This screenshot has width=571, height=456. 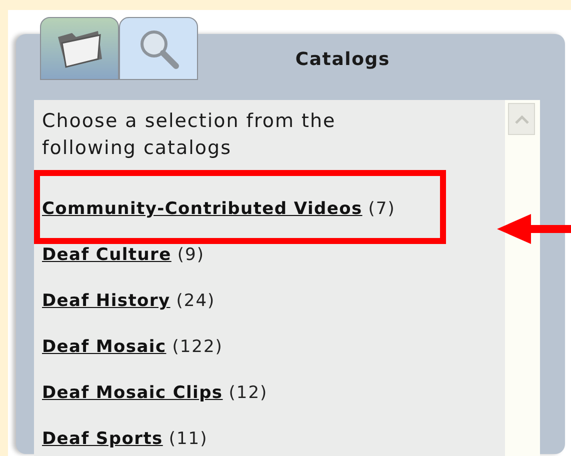 What do you see at coordinates (342, 60) in the screenshot?
I see `panel-title: Catalogs` at bounding box center [342, 60].